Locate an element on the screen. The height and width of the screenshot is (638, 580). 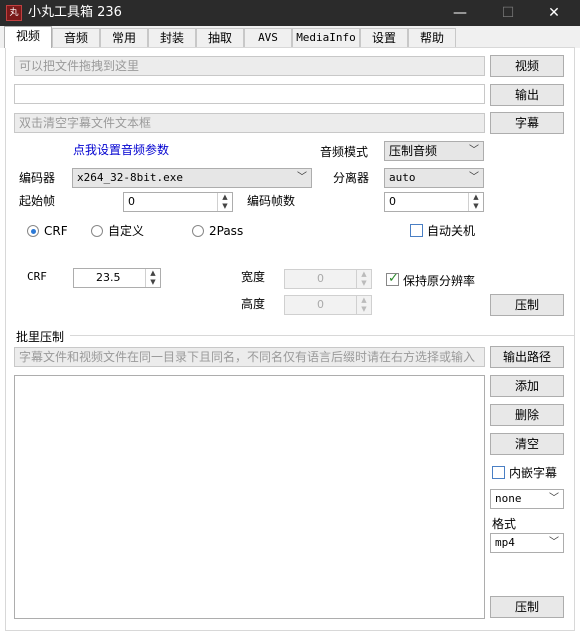
splitter-value: auto is located at coordinates (402, 177).